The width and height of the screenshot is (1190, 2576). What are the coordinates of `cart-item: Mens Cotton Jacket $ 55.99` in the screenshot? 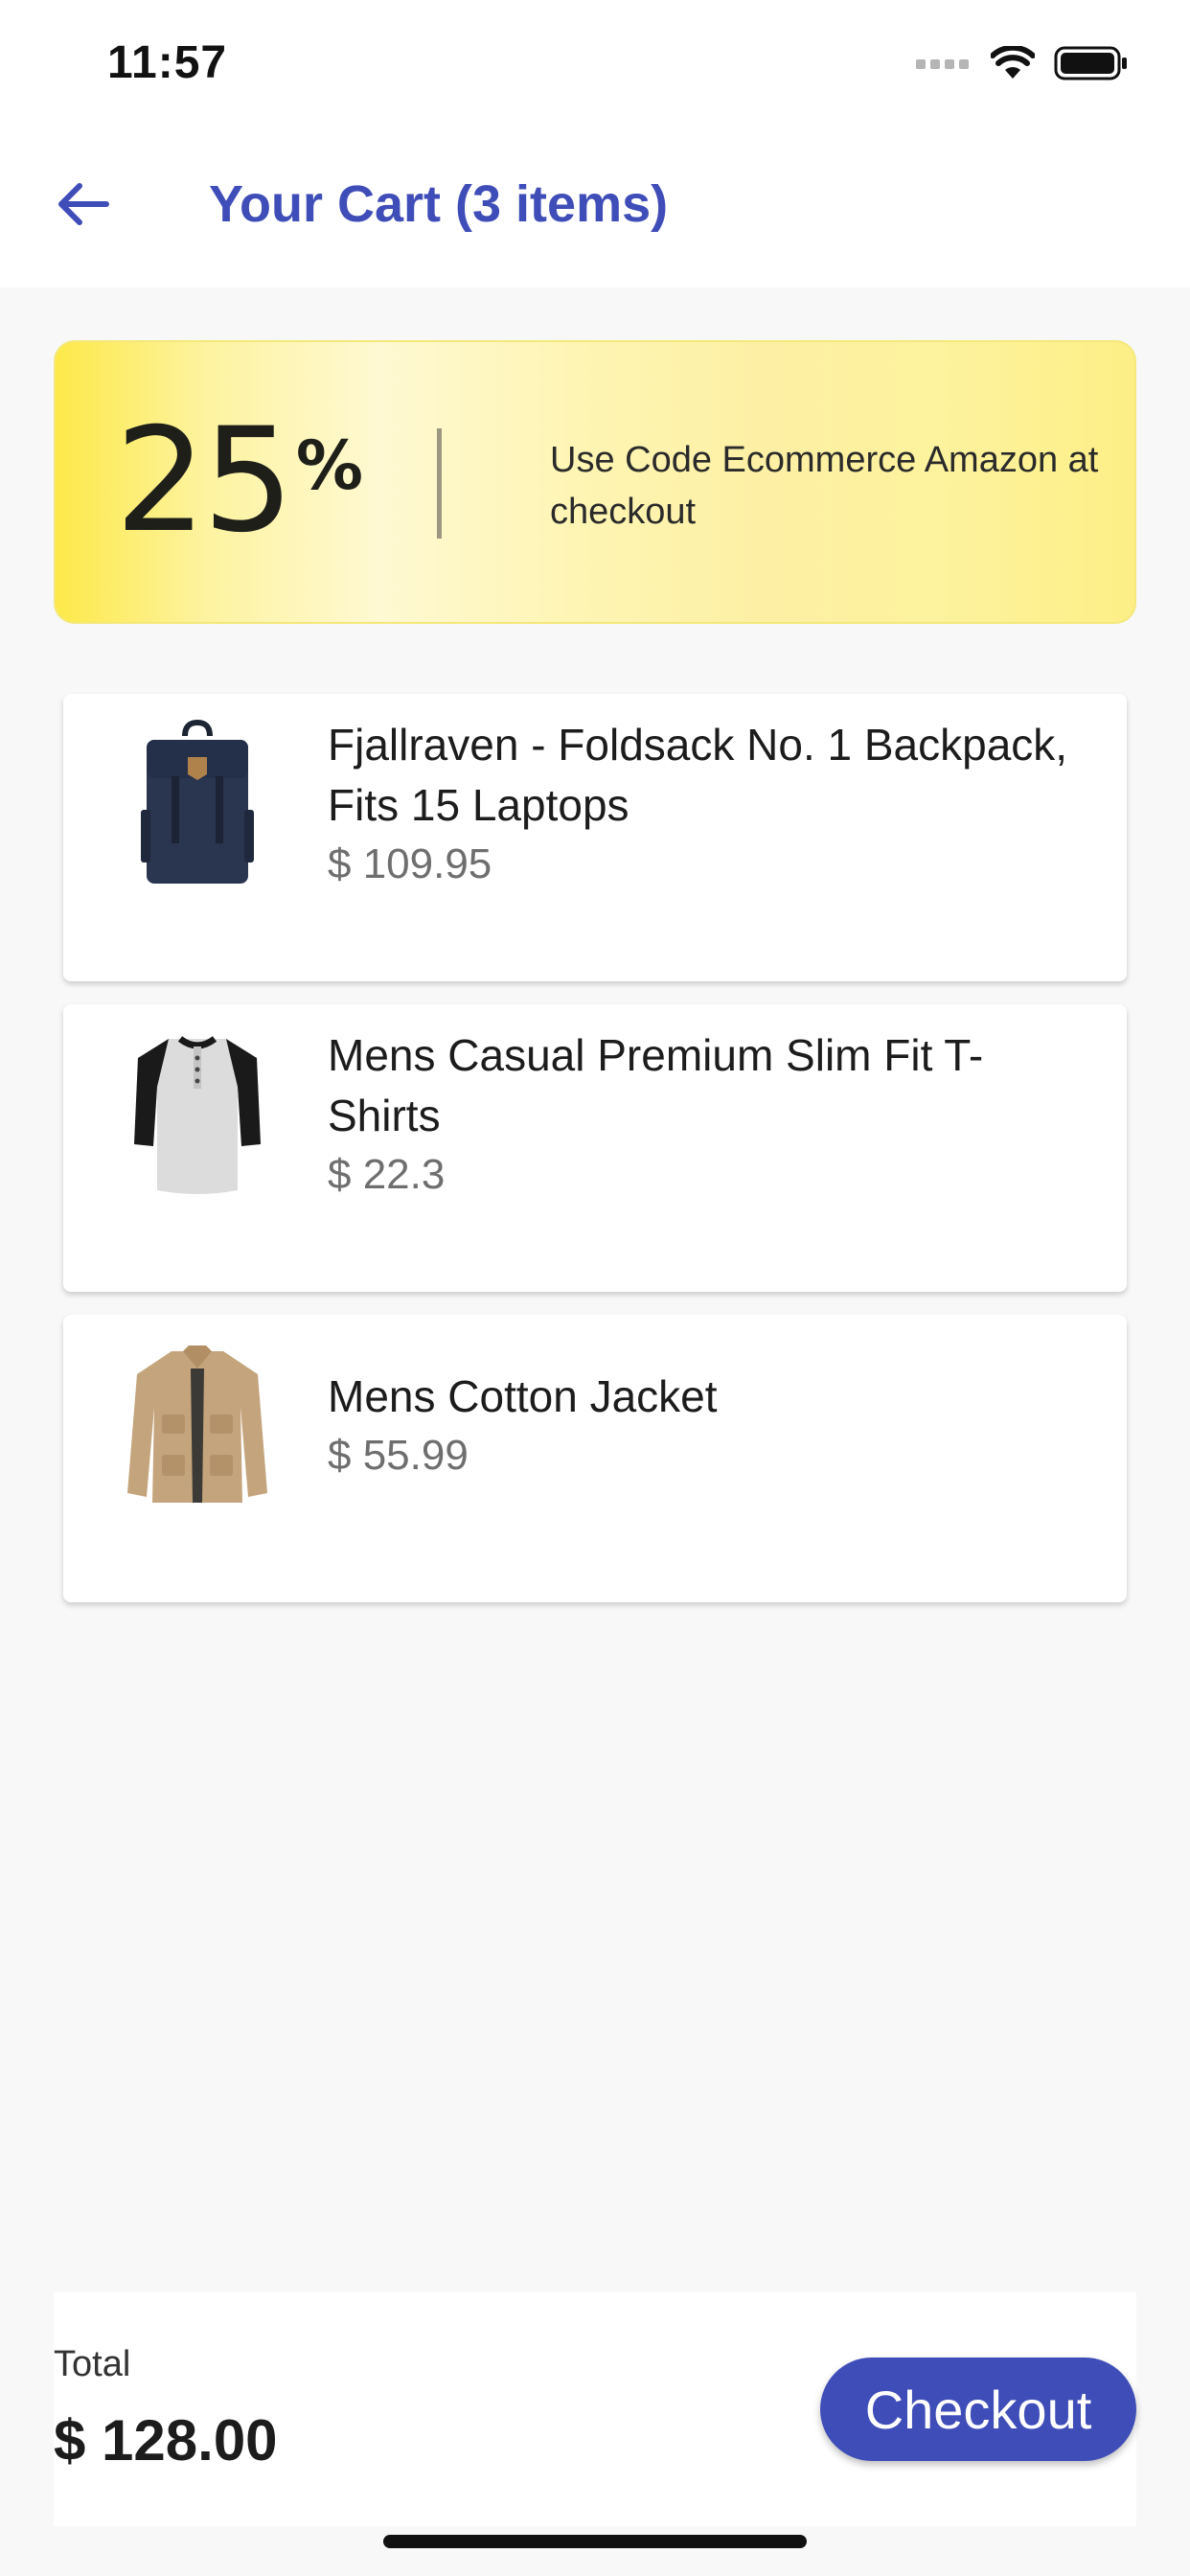 It's located at (595, 1458).